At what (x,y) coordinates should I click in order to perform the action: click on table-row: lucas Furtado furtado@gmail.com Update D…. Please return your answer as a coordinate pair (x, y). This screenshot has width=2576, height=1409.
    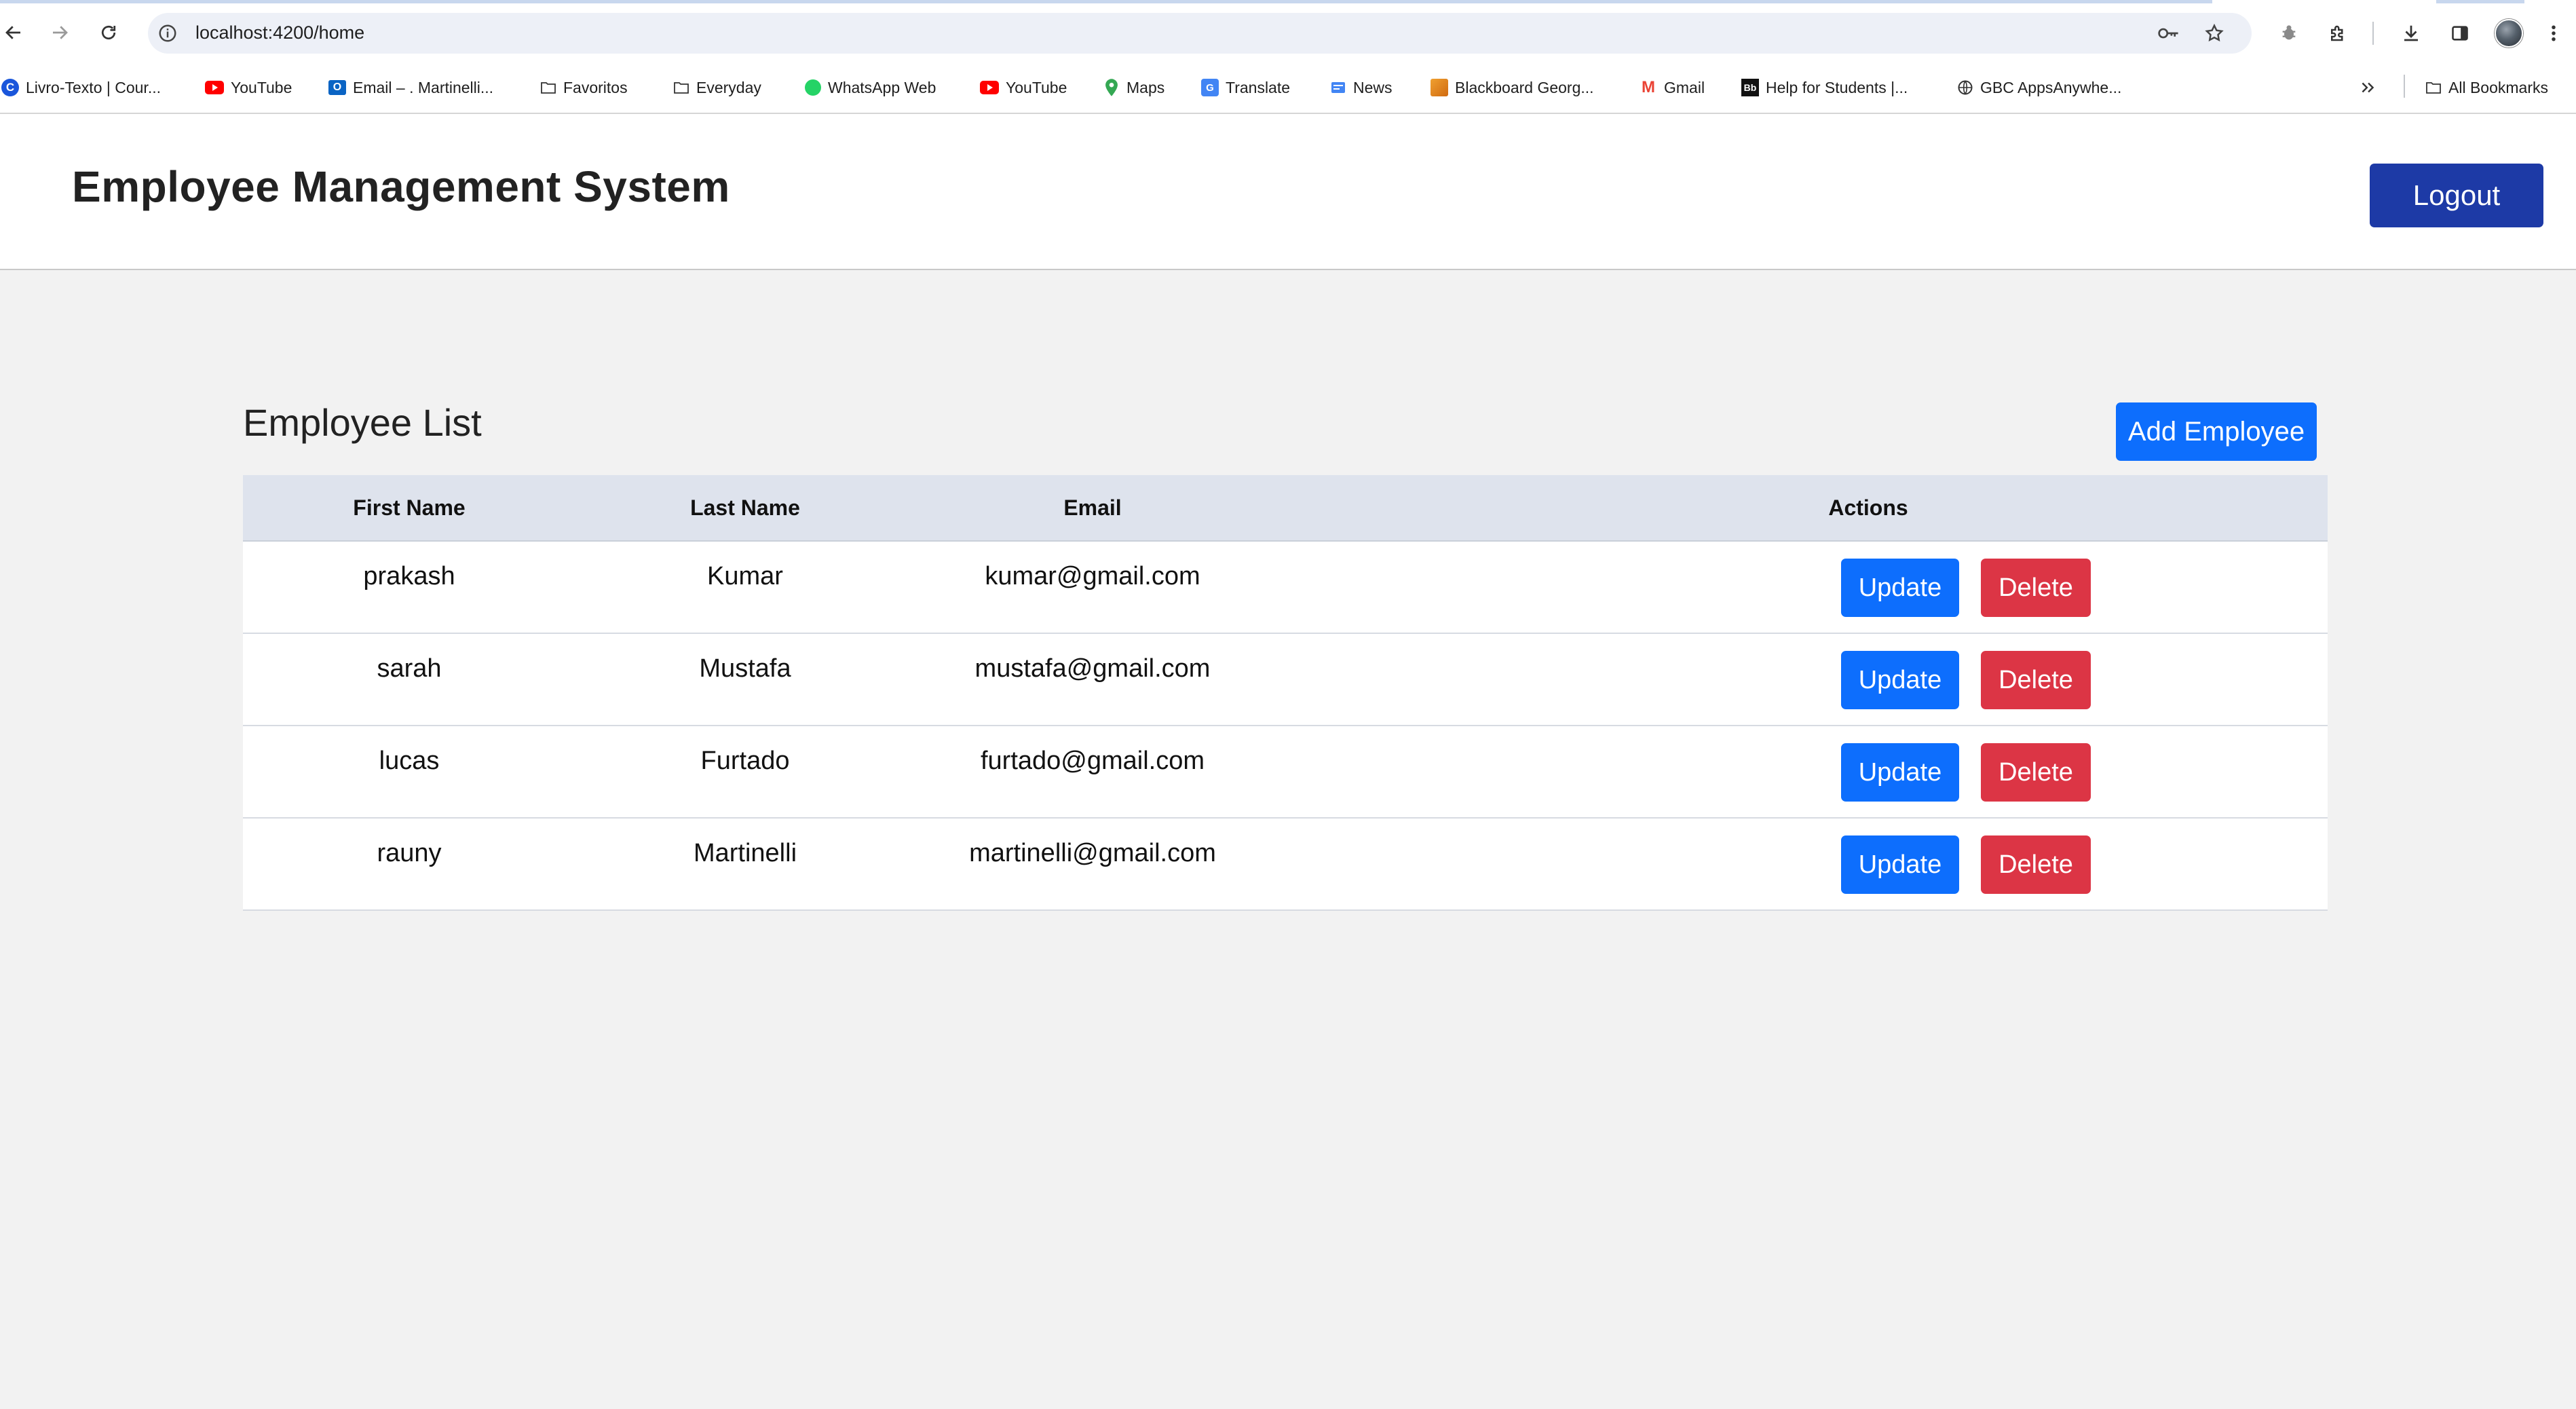
    Looking at the image, I should click on (1285, 773).